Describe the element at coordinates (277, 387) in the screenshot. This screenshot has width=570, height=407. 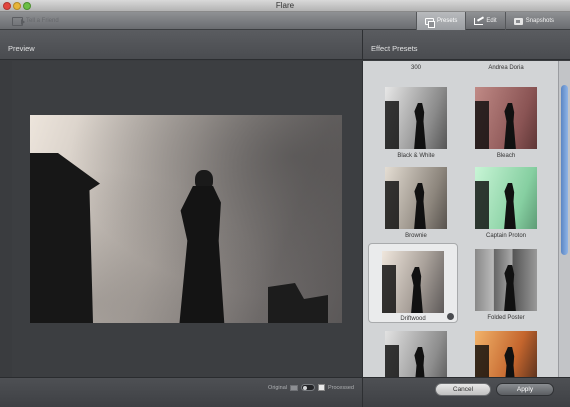
I see `original-label: Original` at that location.